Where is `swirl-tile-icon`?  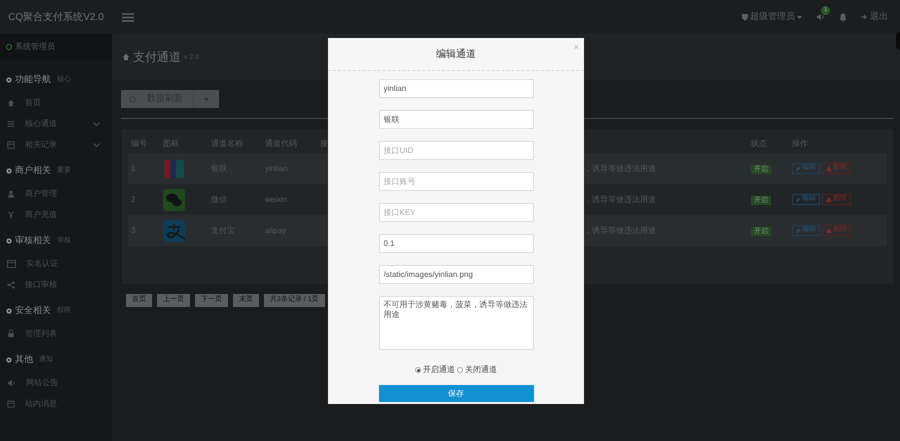
swirl-tile-icon is located at coordinates (174, 231).